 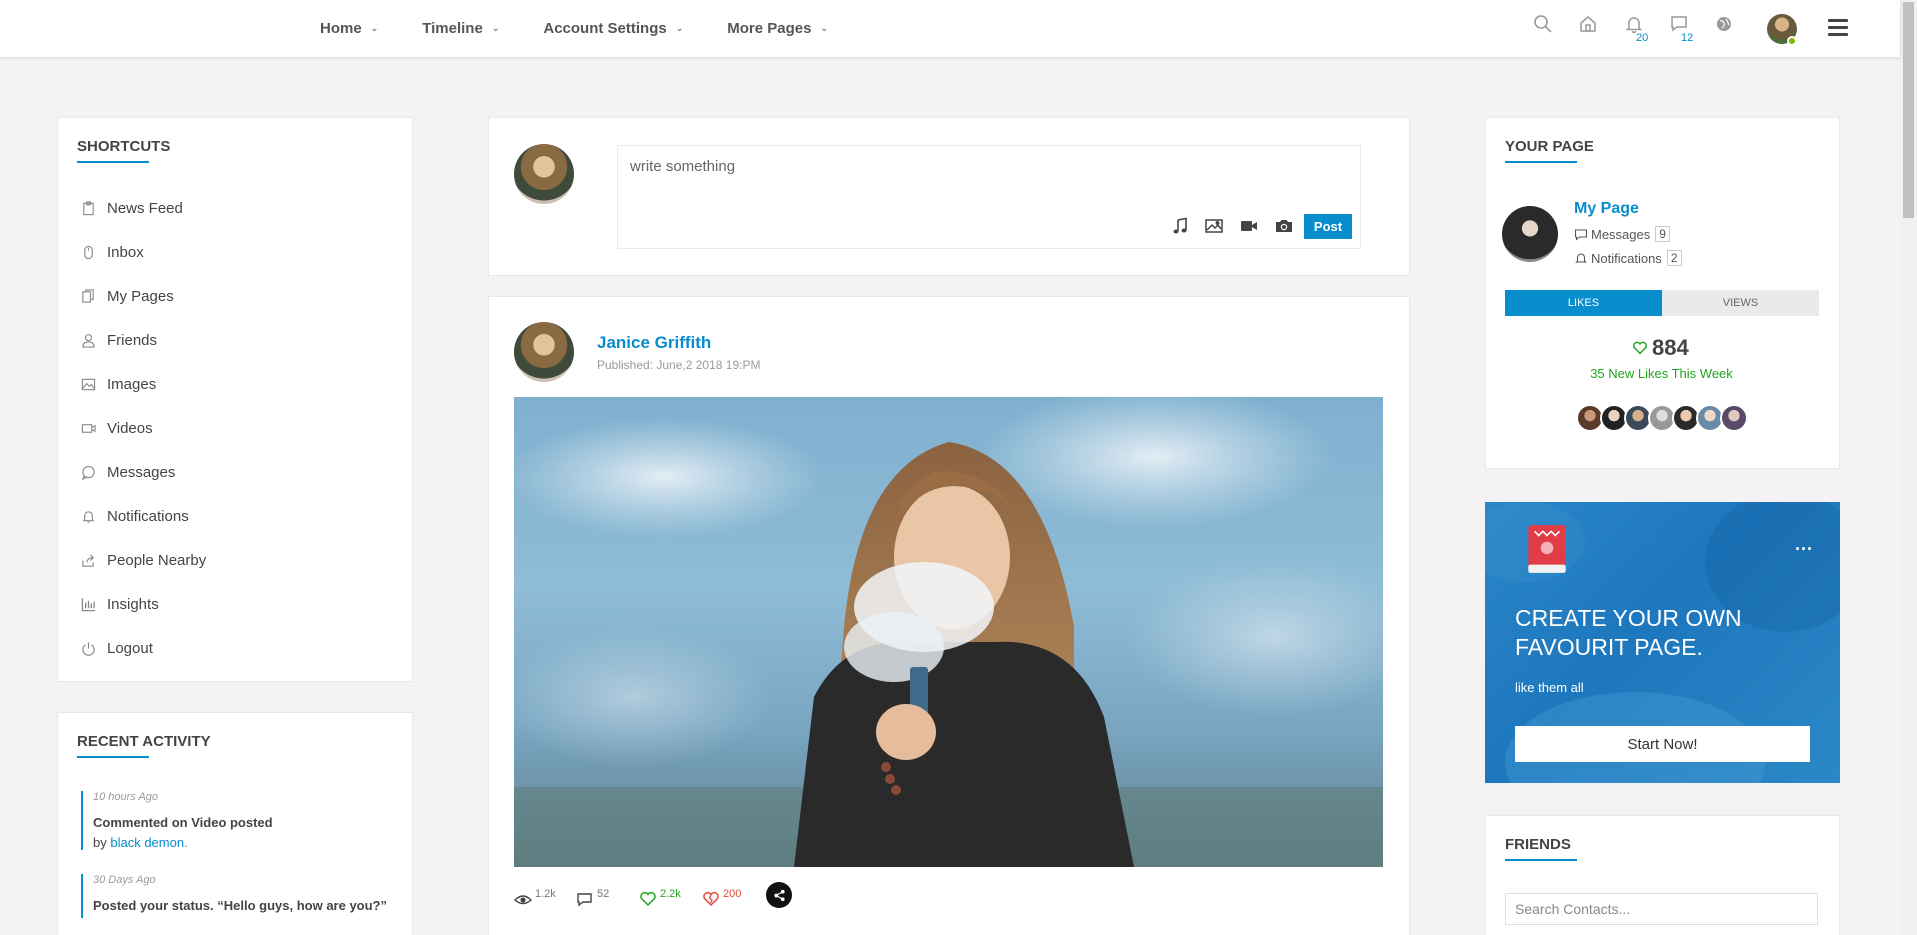 I want to click on shortcut-people-nearby: People Nearby, so click(x=143, y=560).